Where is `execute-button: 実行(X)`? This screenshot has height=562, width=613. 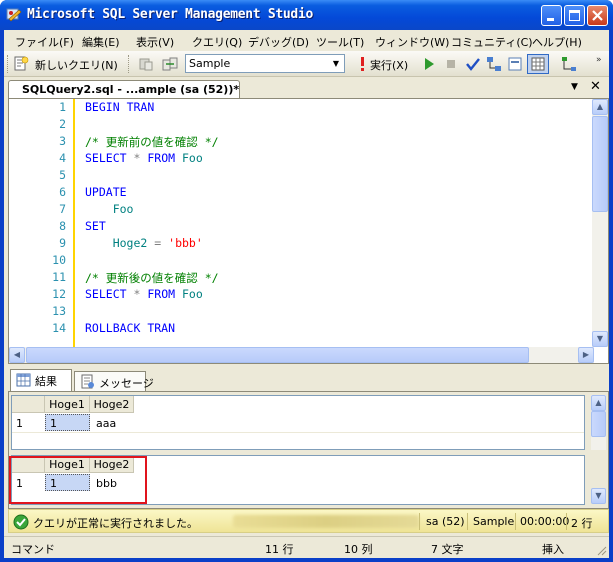
execute-button: 実行(X) is located at coordinates (389, 65).